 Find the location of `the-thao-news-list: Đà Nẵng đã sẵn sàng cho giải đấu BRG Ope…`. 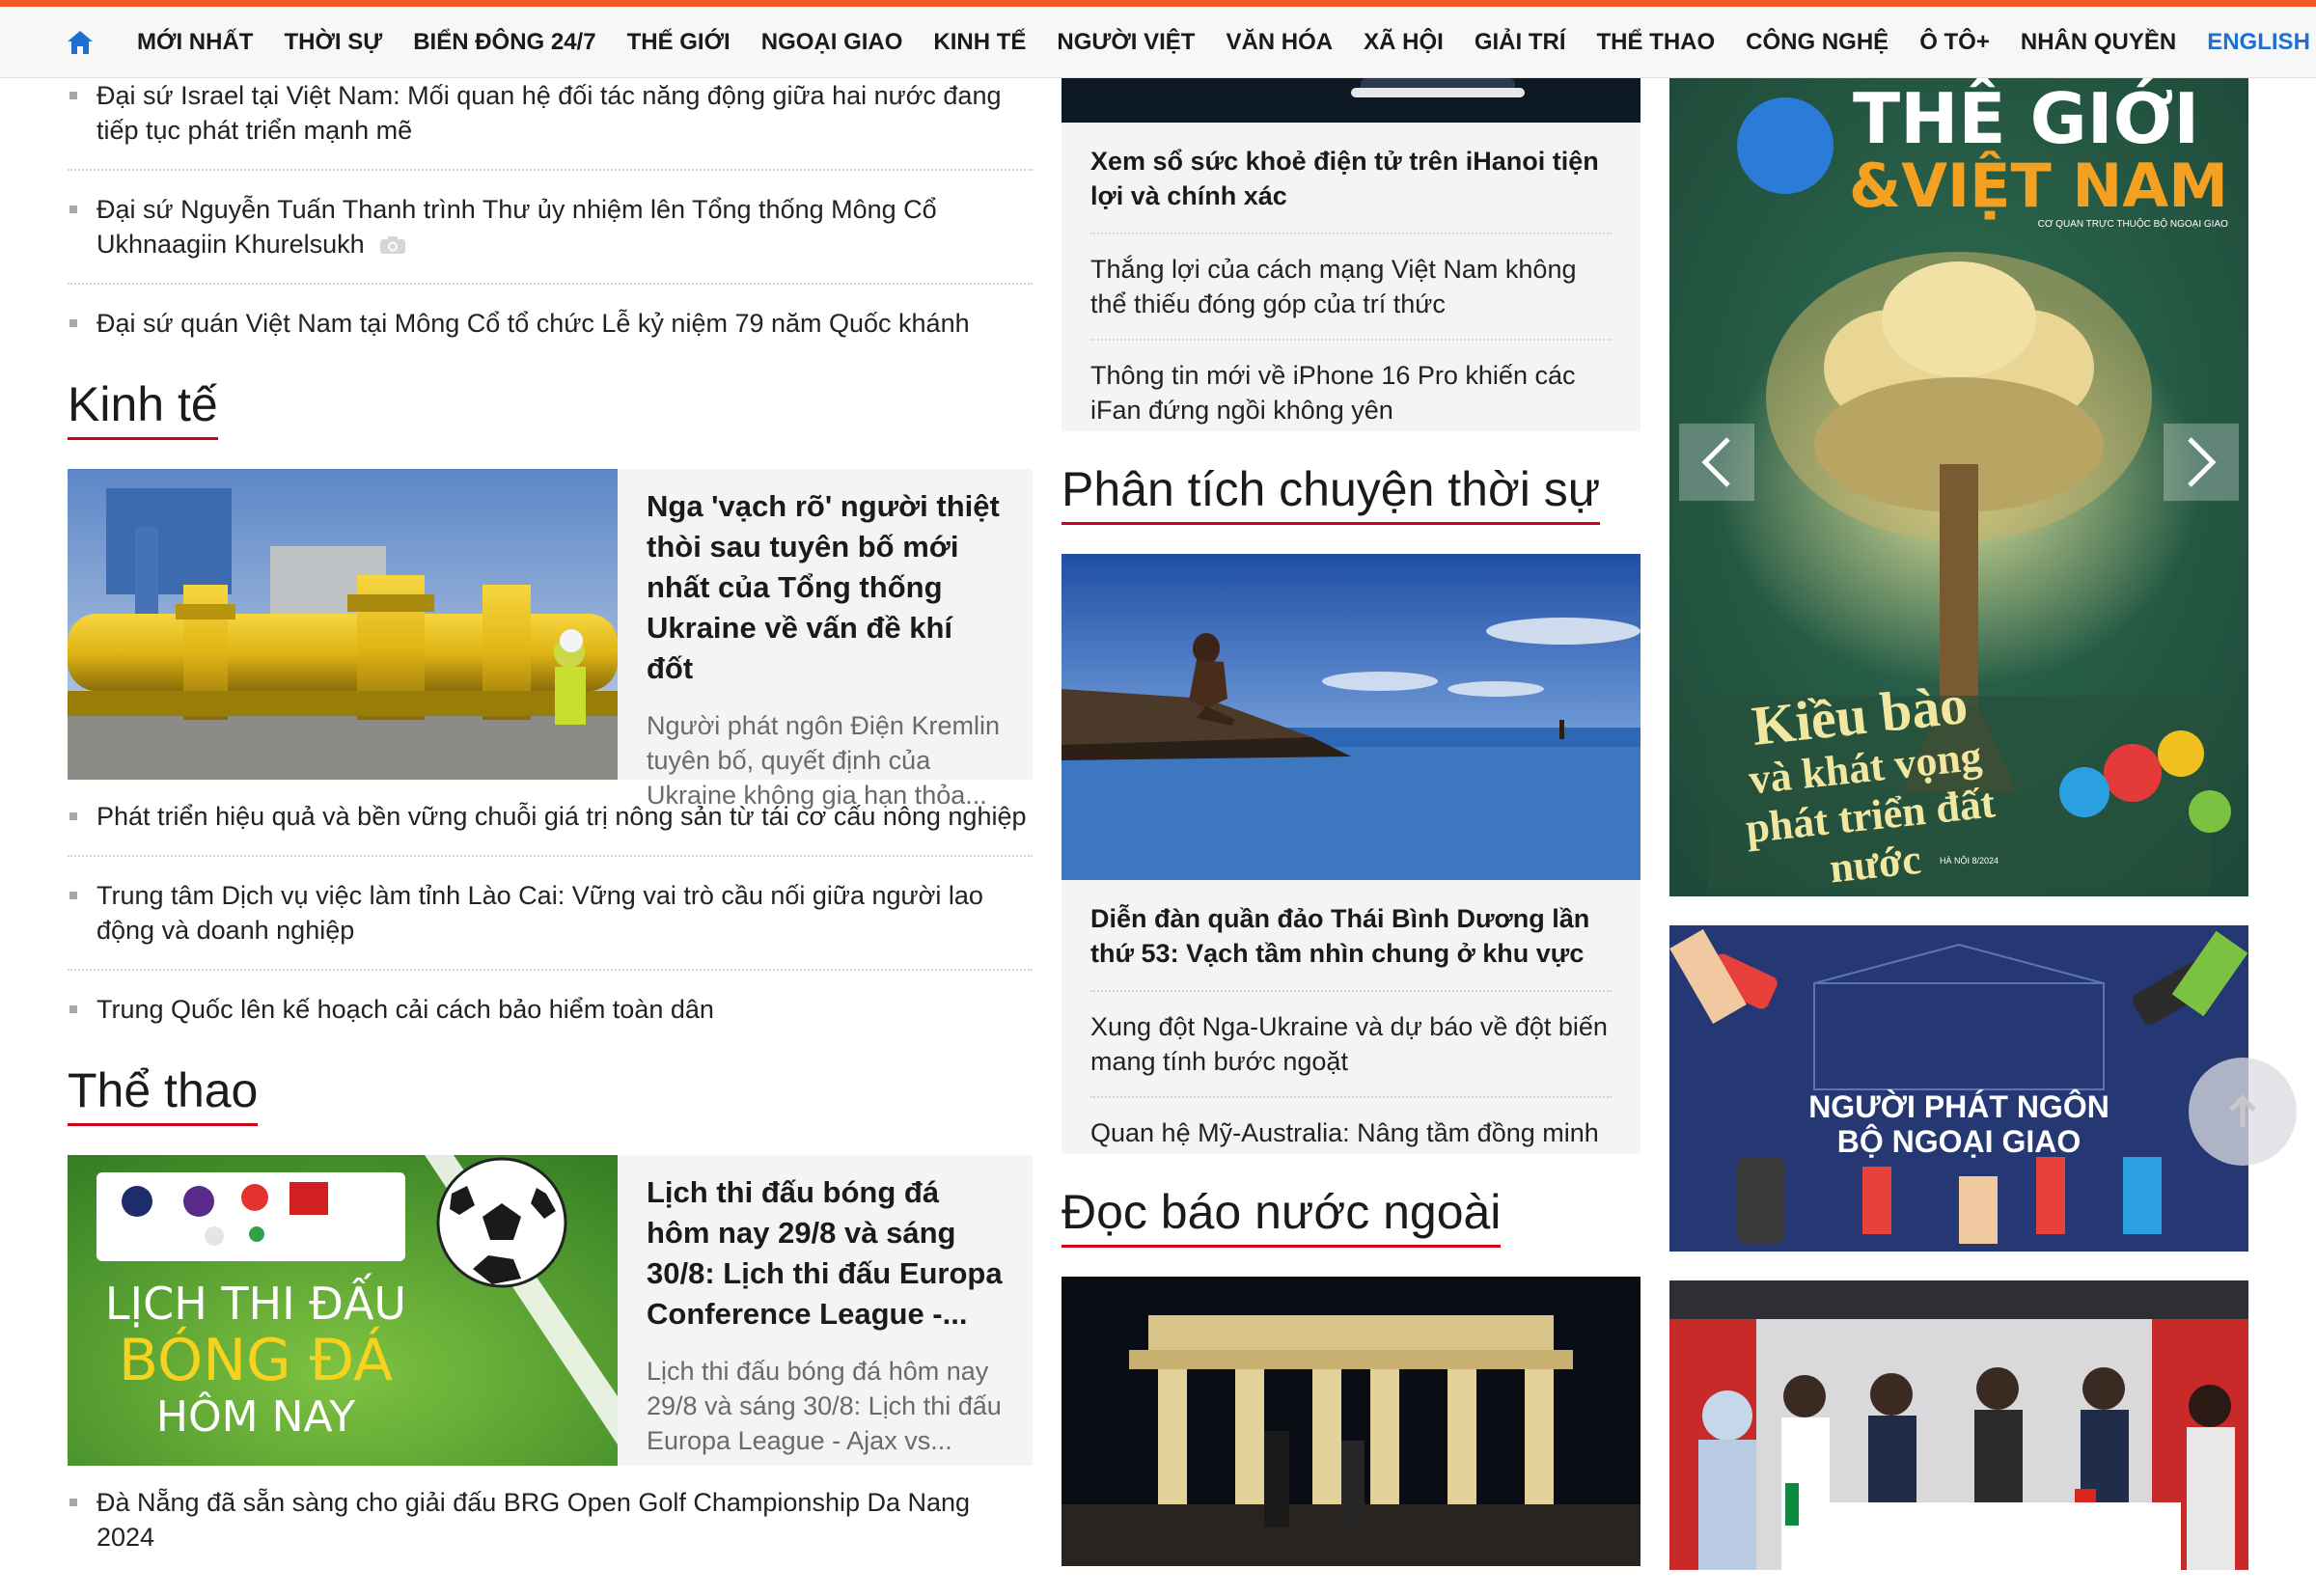

the-thao-news-list: Đà Nẵng đã sẵn sàng cho giải đấu BRG Ope… is located at coordinates (550, 1531).